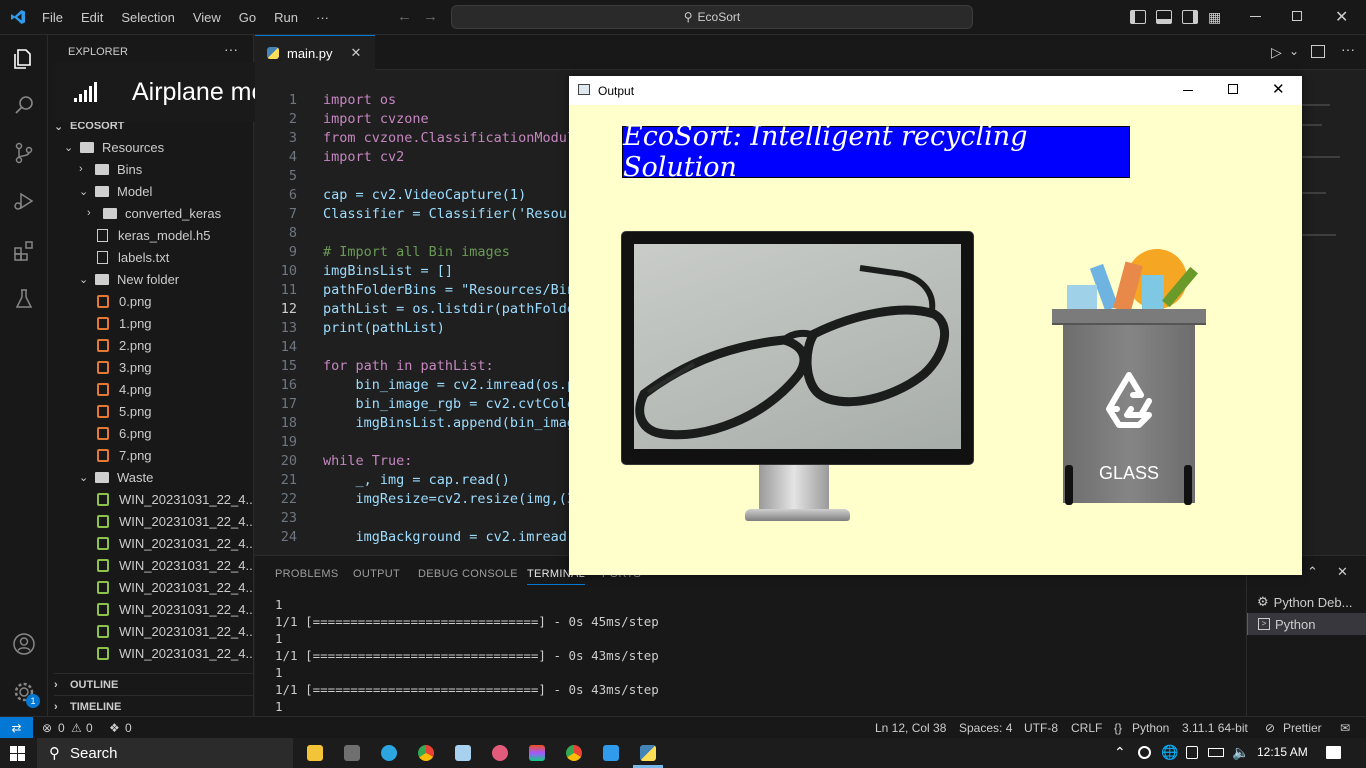  I want to click on code-line: imgBackground = cv2.imread(', so click(453, 537).